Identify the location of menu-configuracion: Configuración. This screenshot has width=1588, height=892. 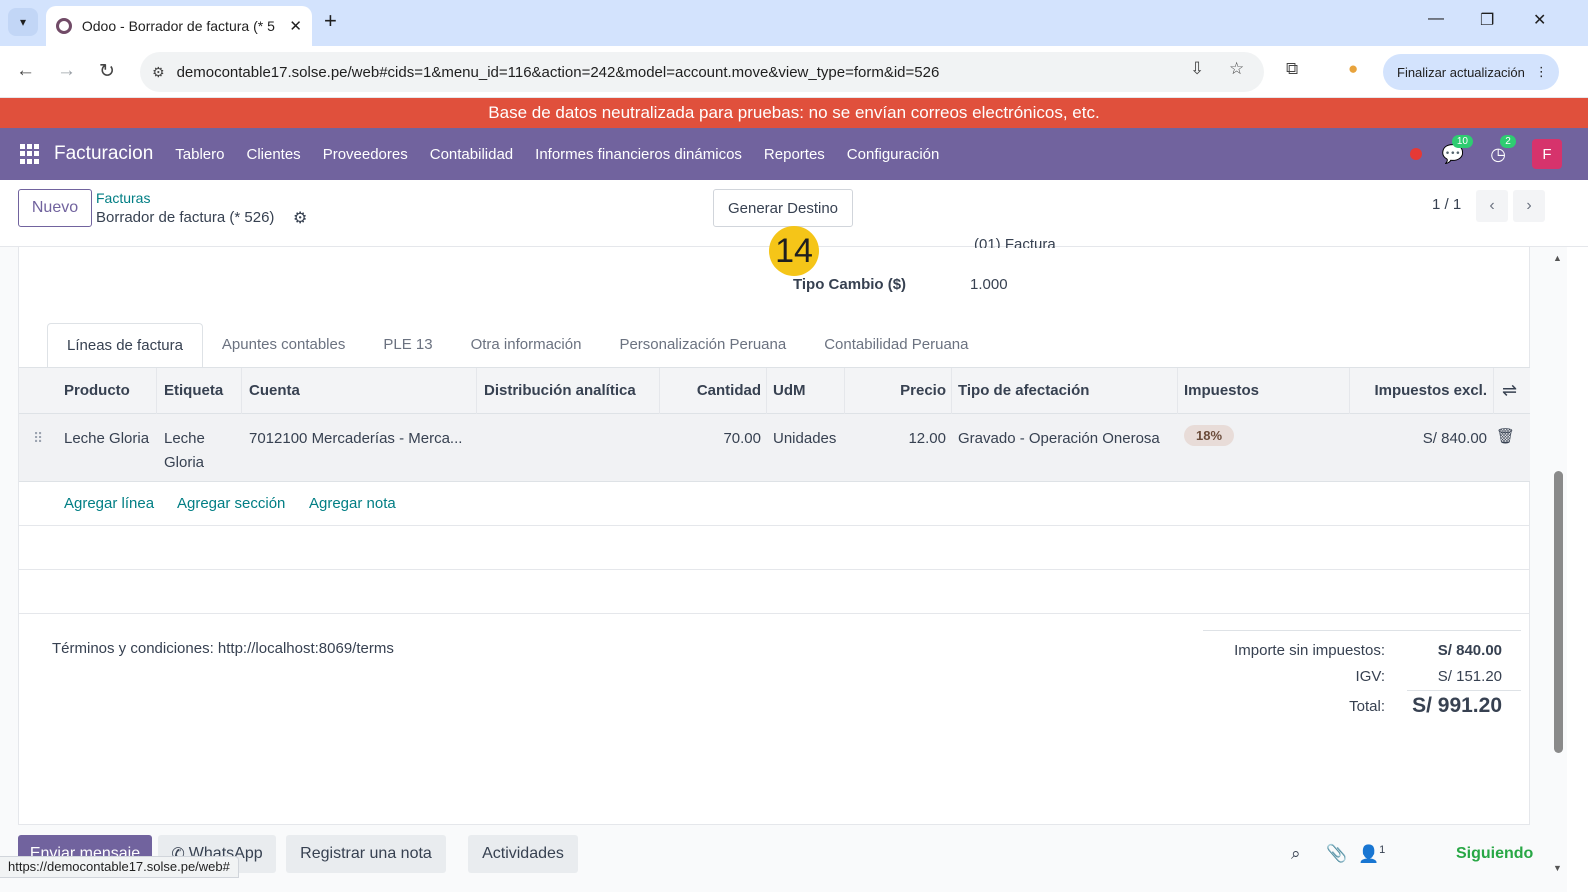
(893, 154).